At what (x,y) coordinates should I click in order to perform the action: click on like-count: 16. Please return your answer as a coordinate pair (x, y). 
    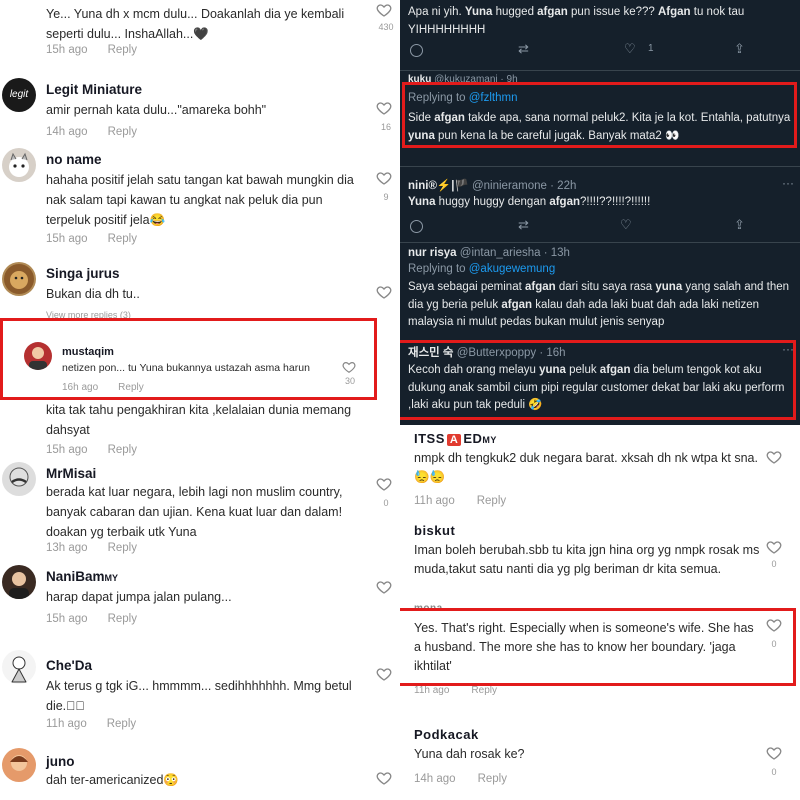
    Looking at the image, I should click on (385, 127).